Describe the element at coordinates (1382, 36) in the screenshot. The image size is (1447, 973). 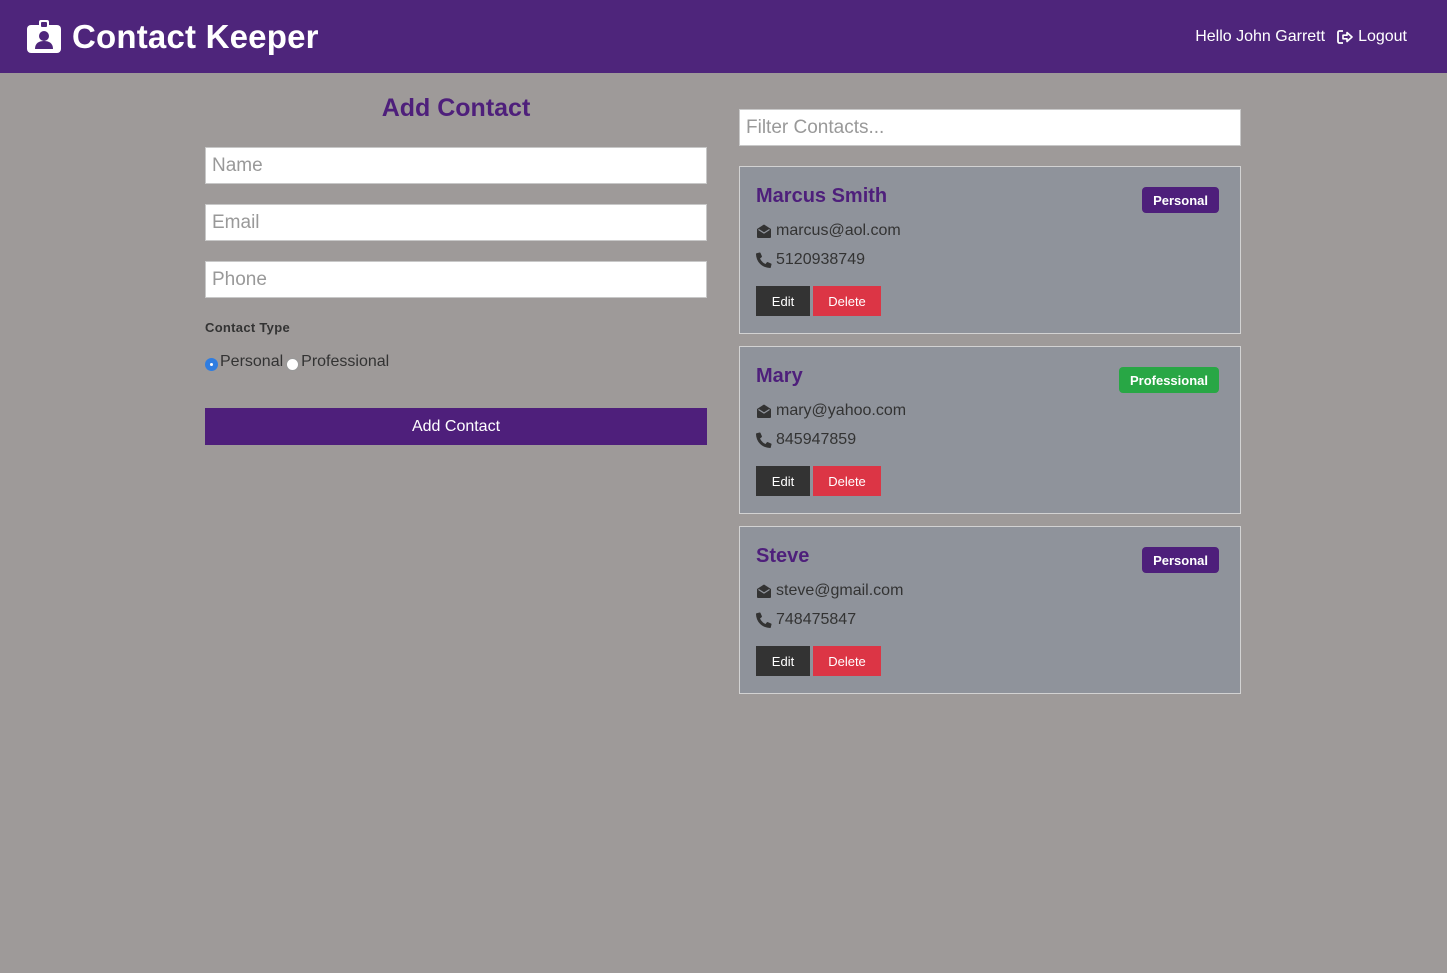
I see `logout-label: Logout` at that location.